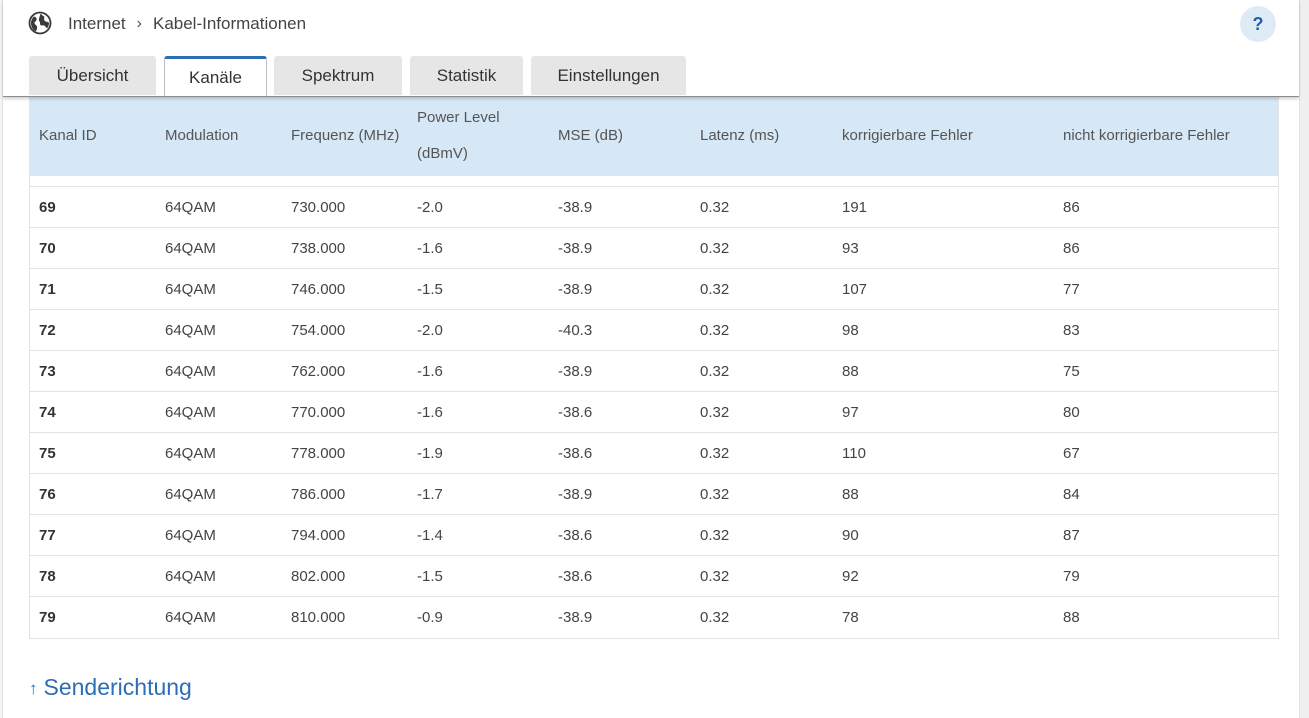 This screenshot has height=718, width=1309. I want to click on cell-kanal-id: 73, so click(47, 371).